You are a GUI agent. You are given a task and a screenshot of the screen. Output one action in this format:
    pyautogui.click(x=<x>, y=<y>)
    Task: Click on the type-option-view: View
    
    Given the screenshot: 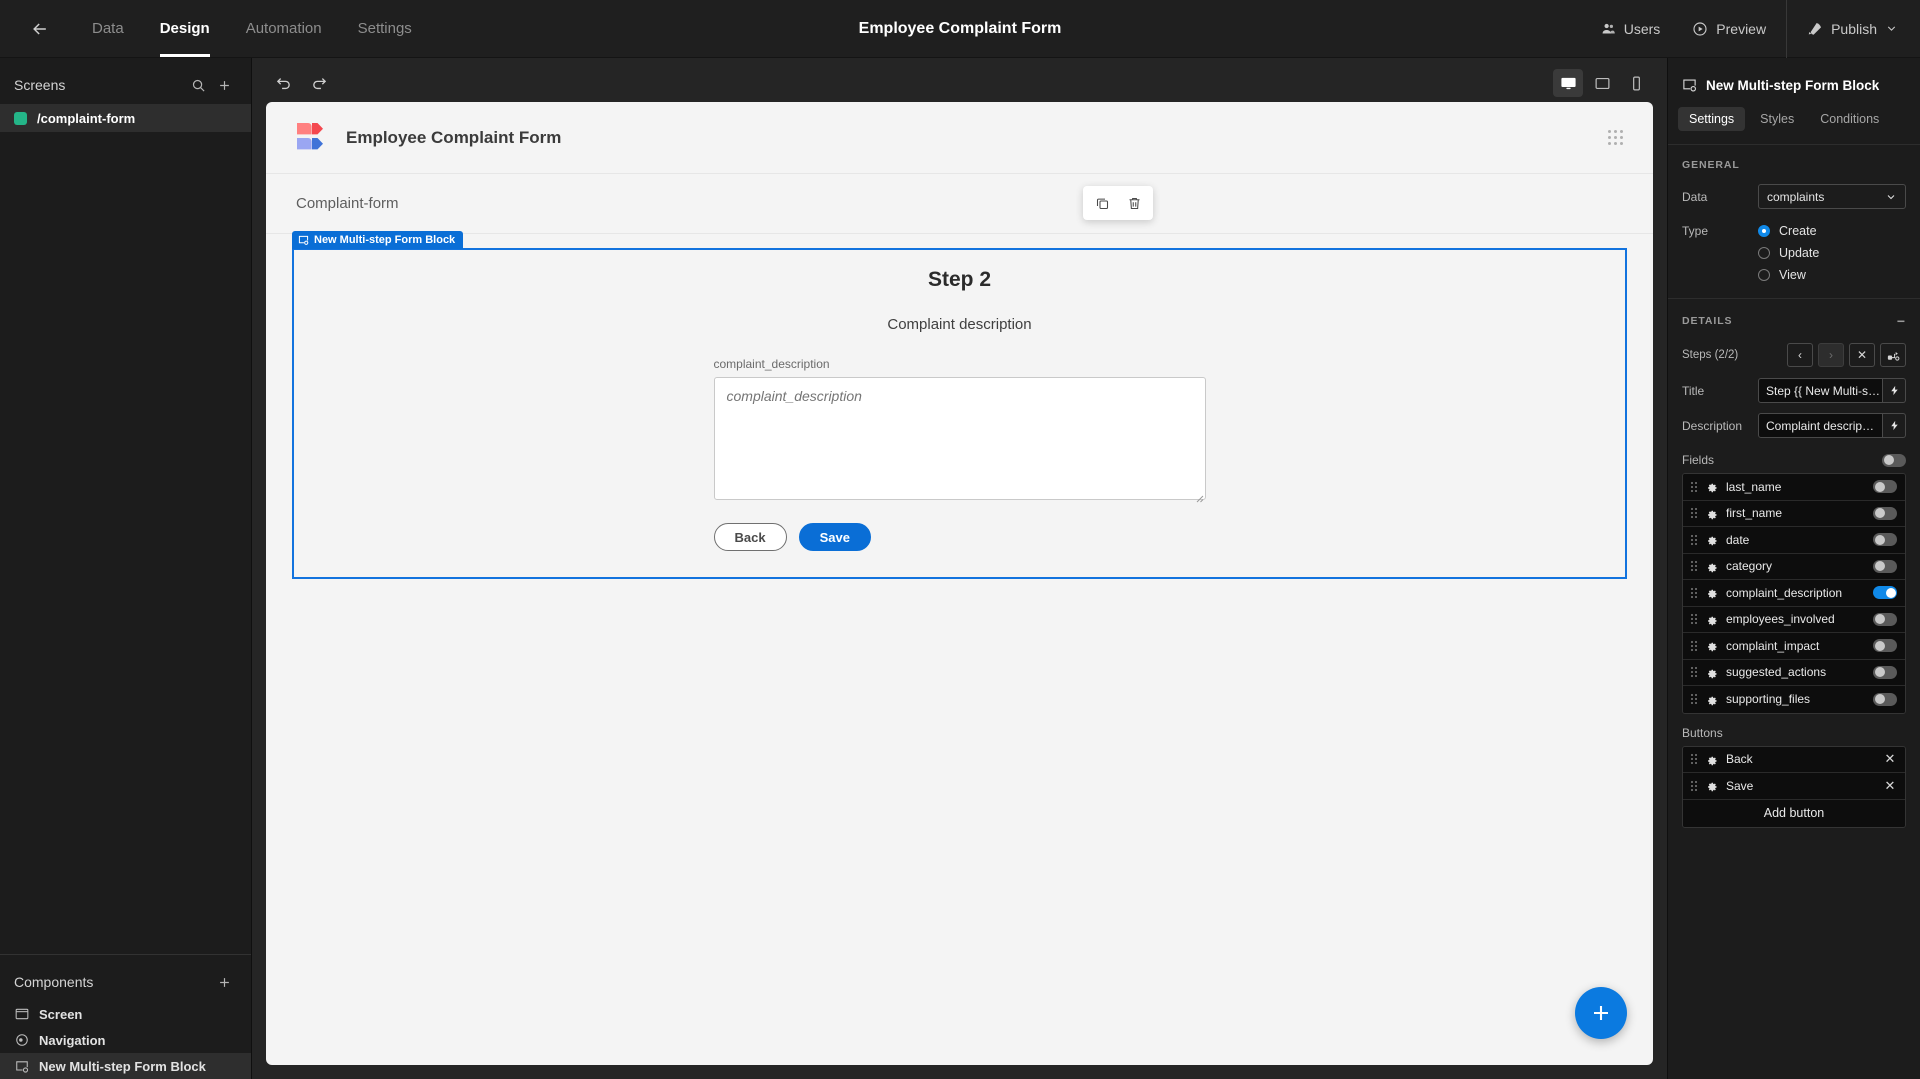 What is the action you would take?
    pyautogui.click(x=1794, y=275)
    